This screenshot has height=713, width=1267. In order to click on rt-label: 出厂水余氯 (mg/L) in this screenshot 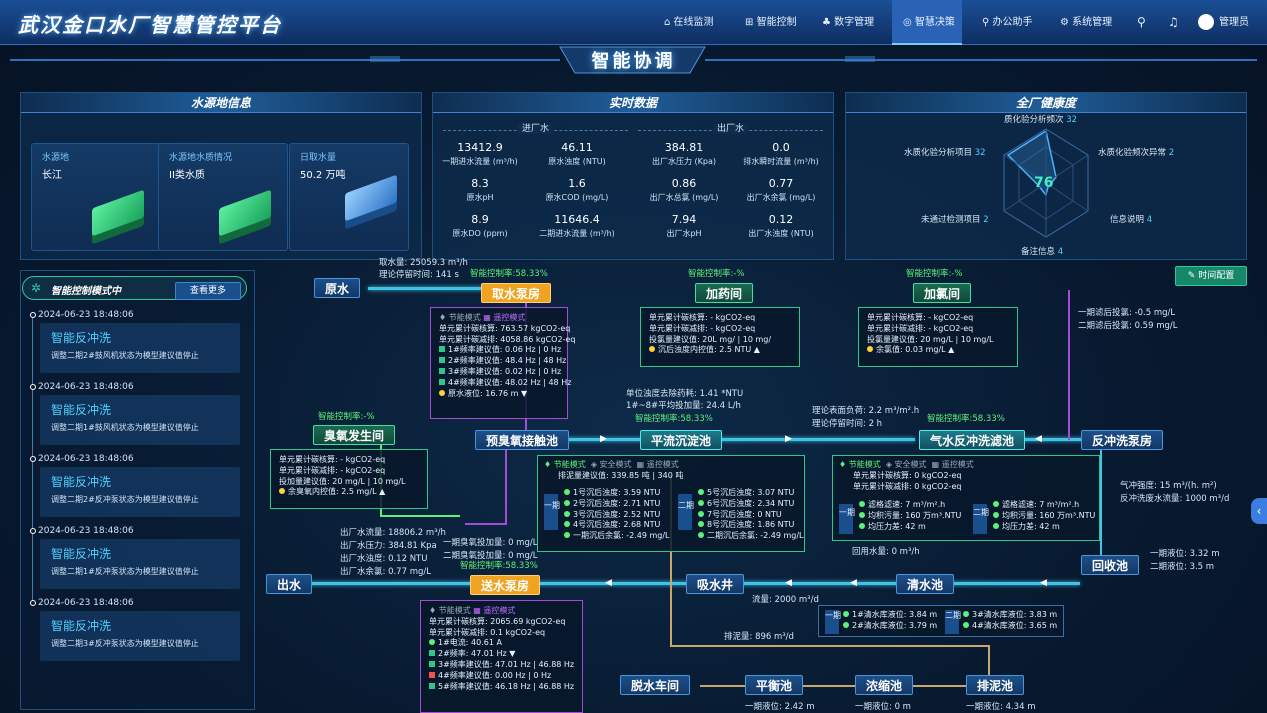, I will do `click(781, 197)`.